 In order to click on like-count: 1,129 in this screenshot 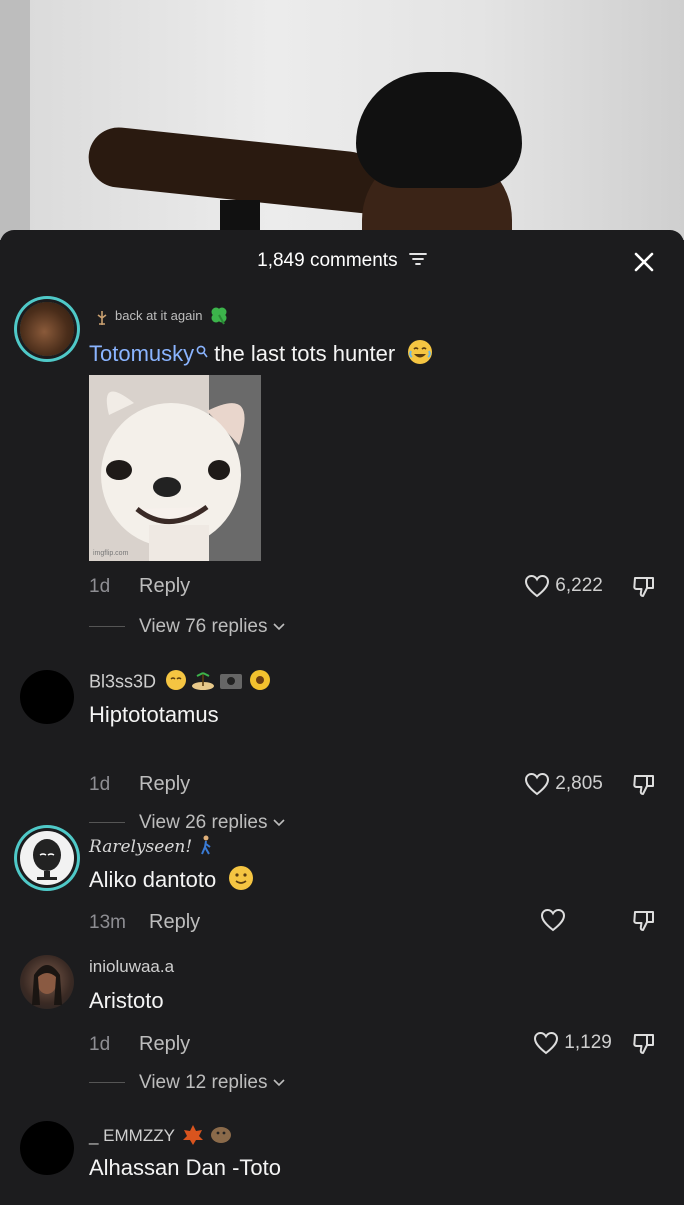, I will do `click(588, 1043)`.